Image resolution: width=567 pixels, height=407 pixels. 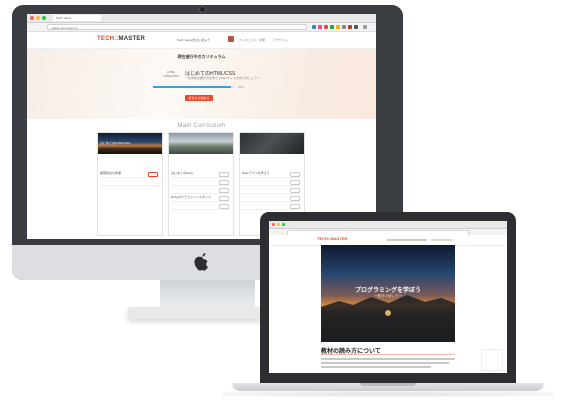 What do you see at coordinates (132, 39) in the screenshot?
I see `logo-secondary: MASTER` at bounding box center [132, 39].